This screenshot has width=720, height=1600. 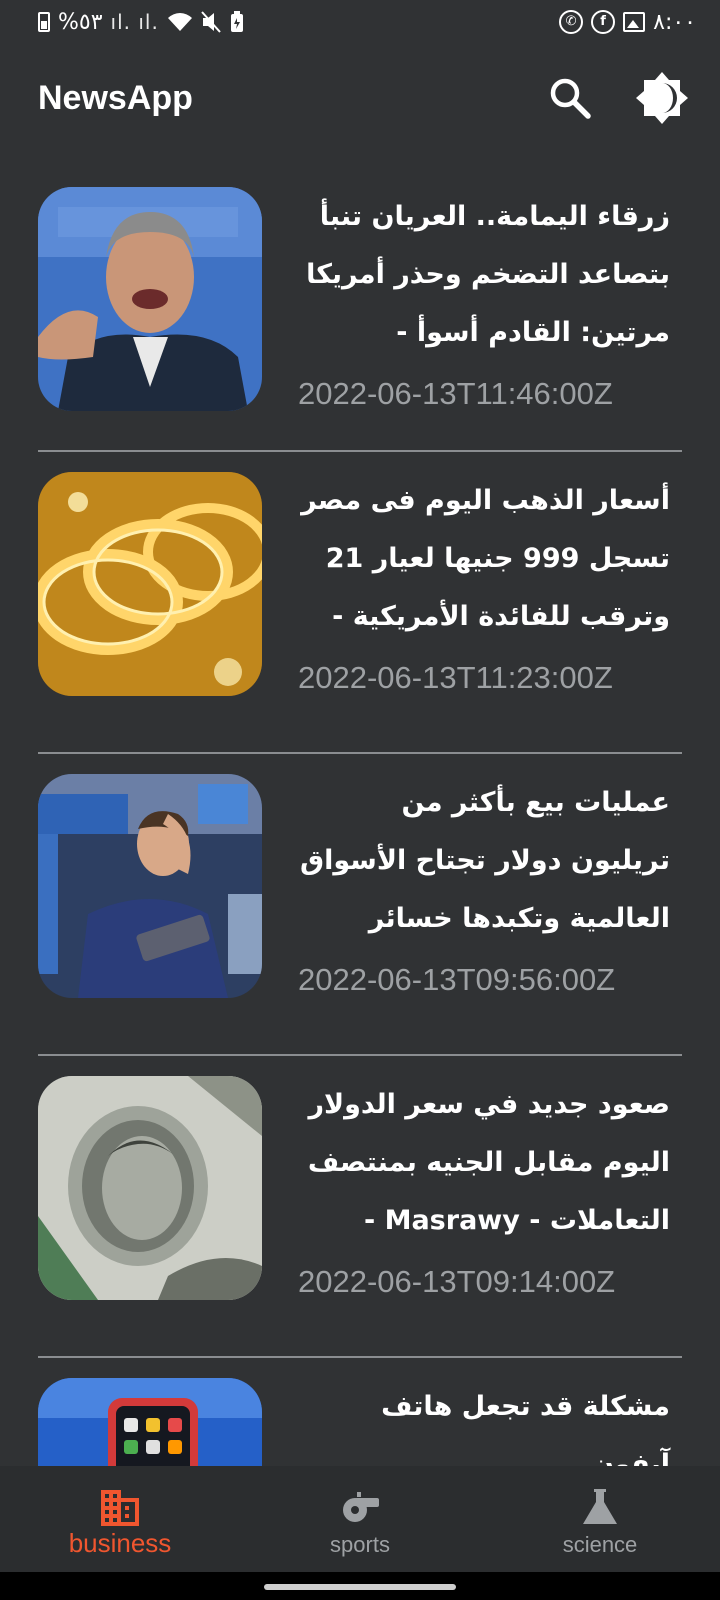 I want to click on business-icon, so click(x=120, y=1508).